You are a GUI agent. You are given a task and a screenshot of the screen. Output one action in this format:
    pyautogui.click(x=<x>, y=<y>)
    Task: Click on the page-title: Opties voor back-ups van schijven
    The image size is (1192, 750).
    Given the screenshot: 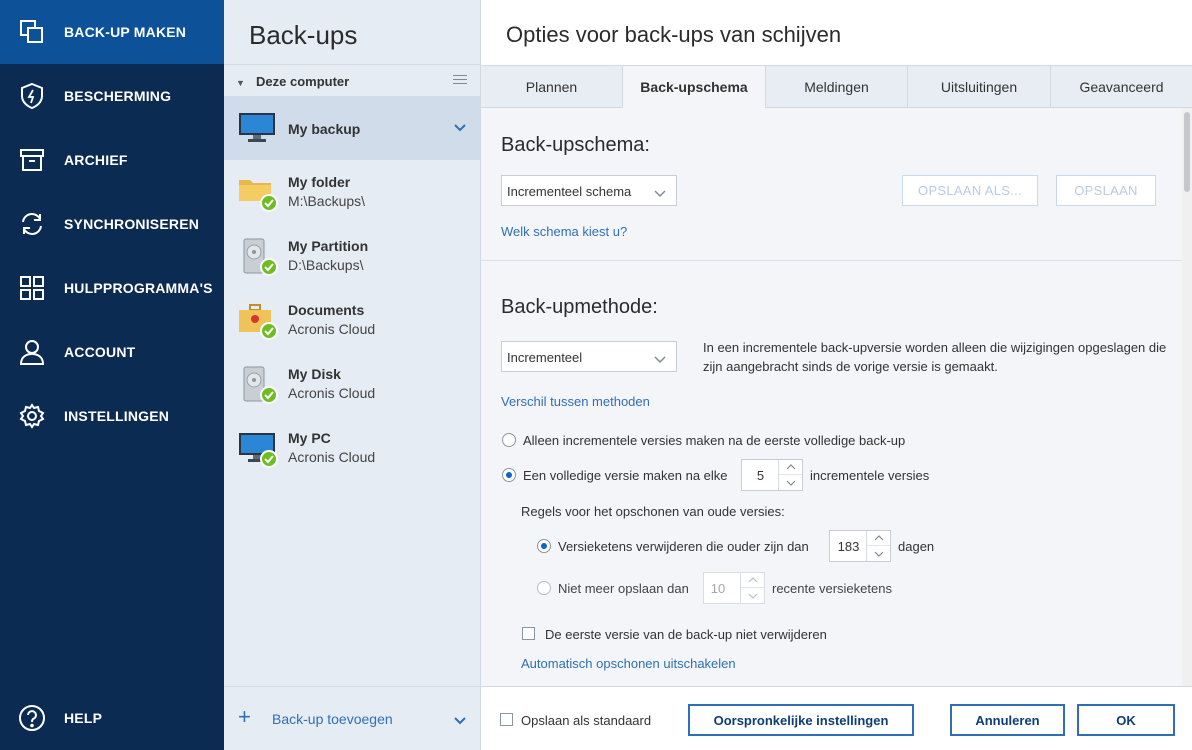 What is the action you would take?
    pyautogui.click(x=674, y=34)
    